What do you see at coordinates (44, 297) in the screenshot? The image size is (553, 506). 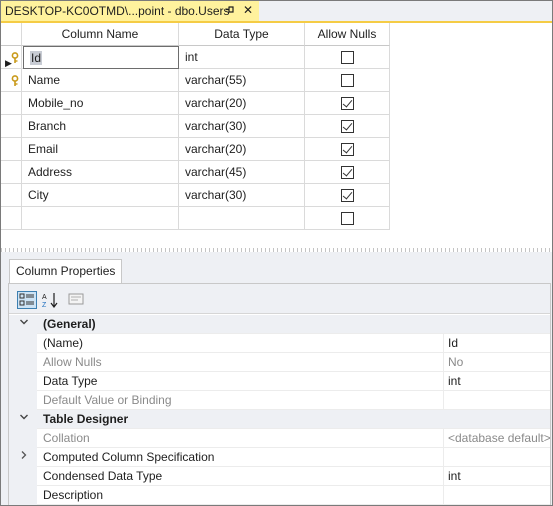 I see `svg-text: A` at bounding box center [44, 297].